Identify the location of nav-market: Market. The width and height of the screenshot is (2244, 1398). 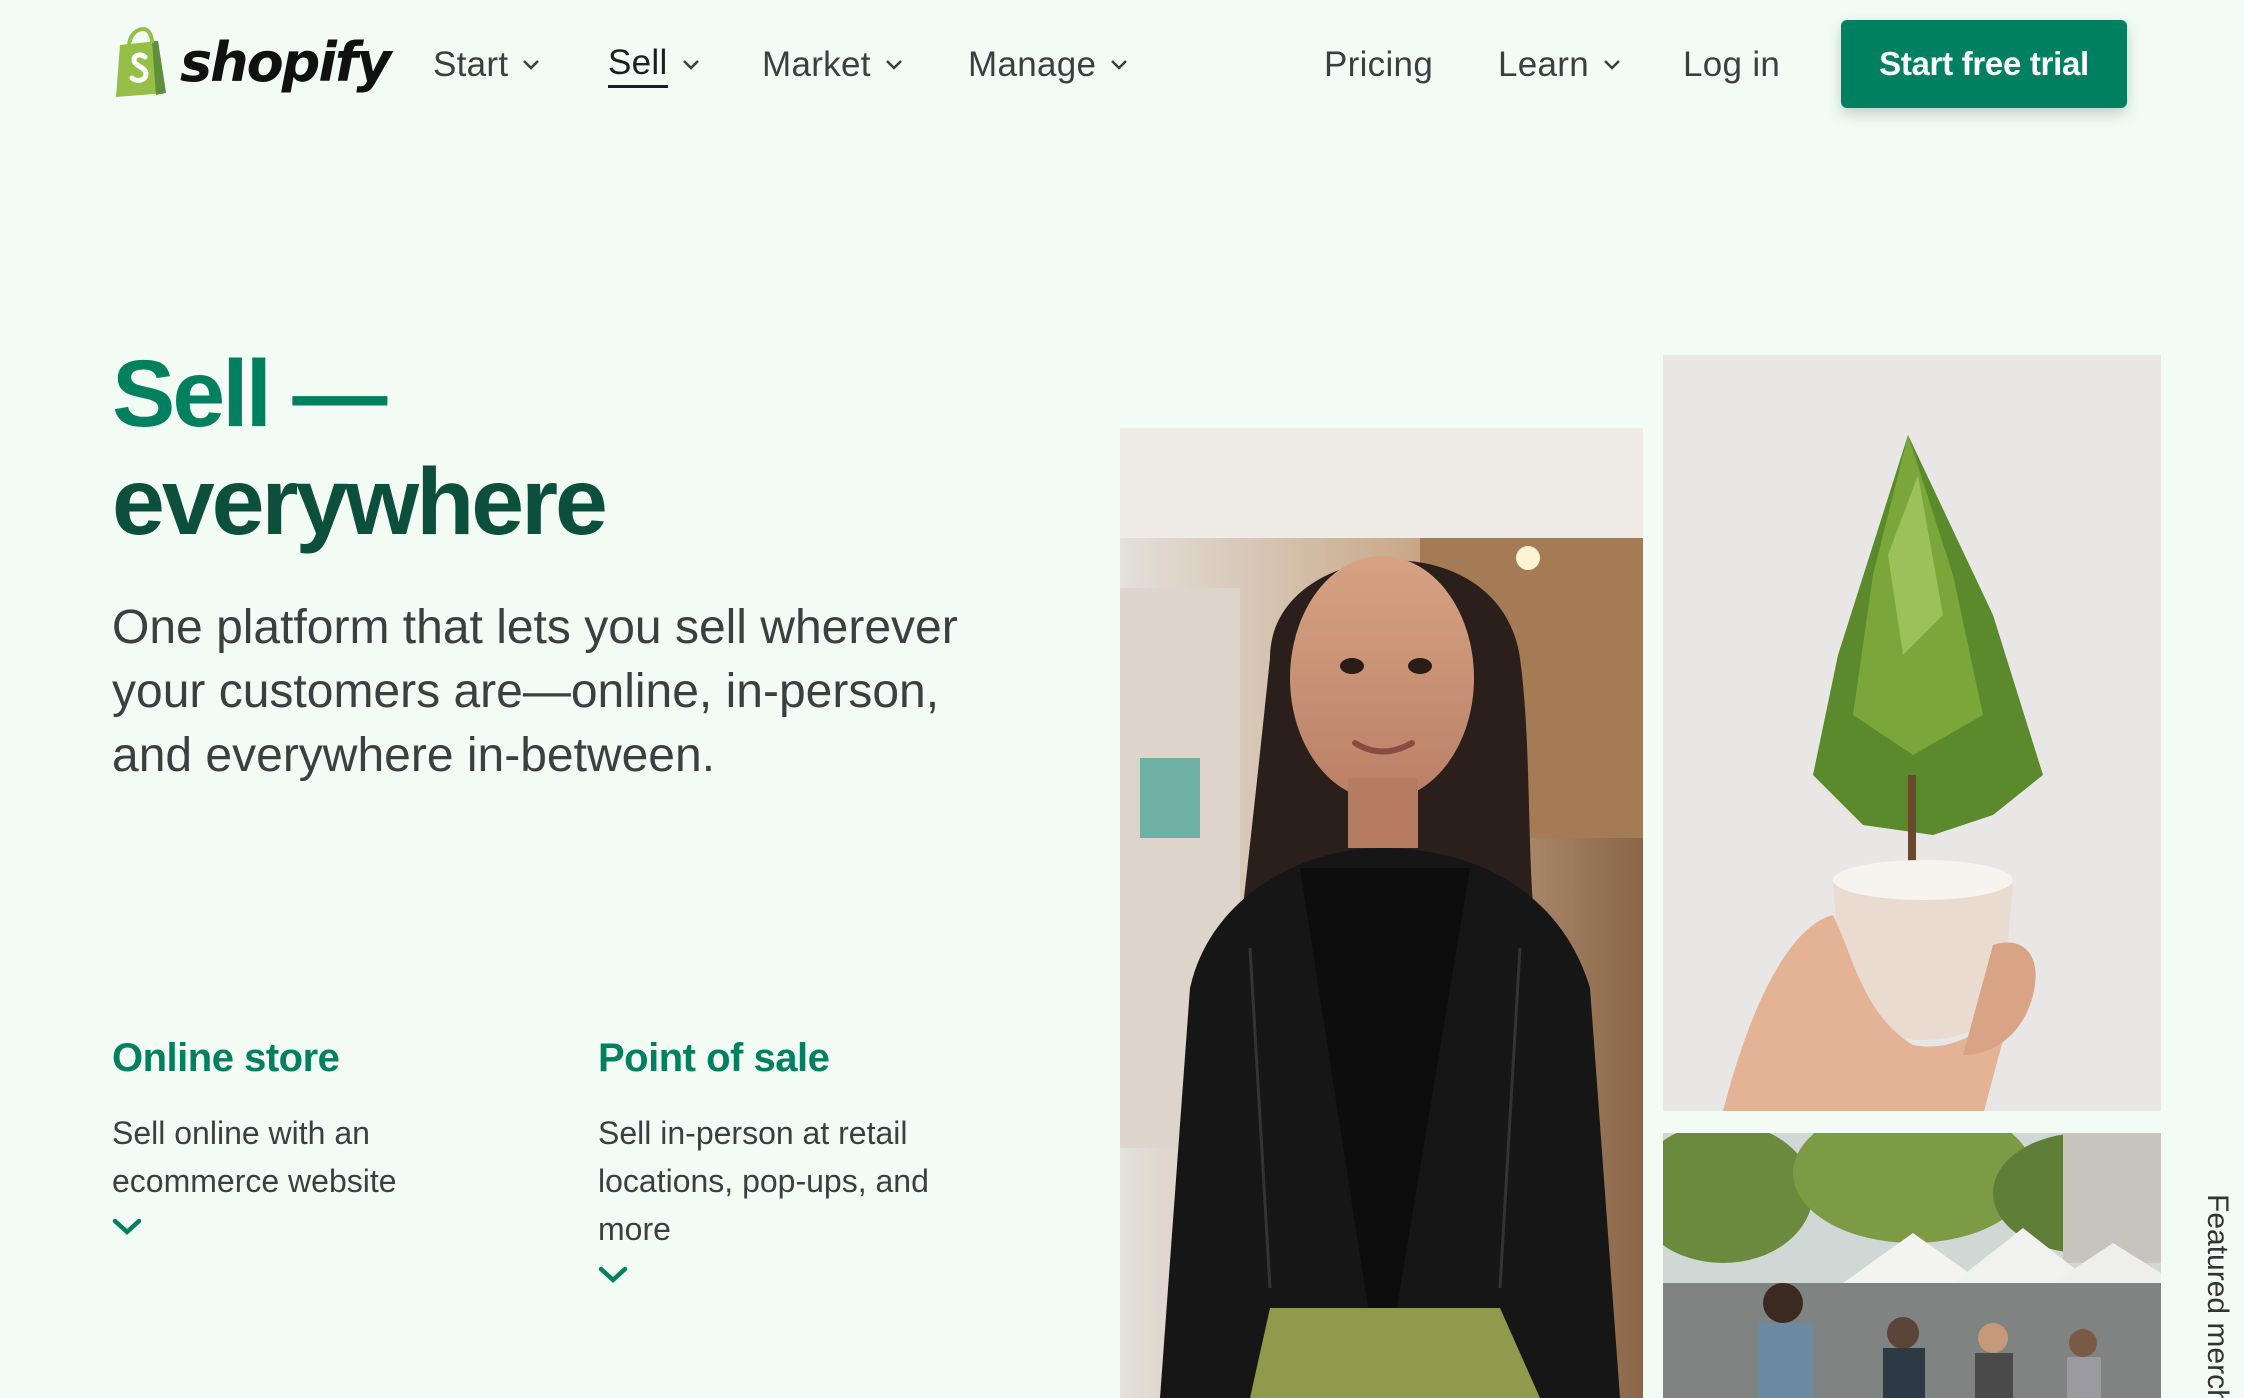
(832, 65).